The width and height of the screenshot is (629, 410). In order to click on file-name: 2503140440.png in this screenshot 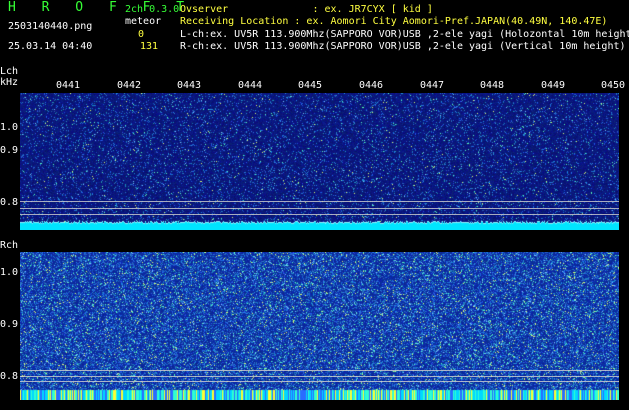, I will do `click(50, 26)`.